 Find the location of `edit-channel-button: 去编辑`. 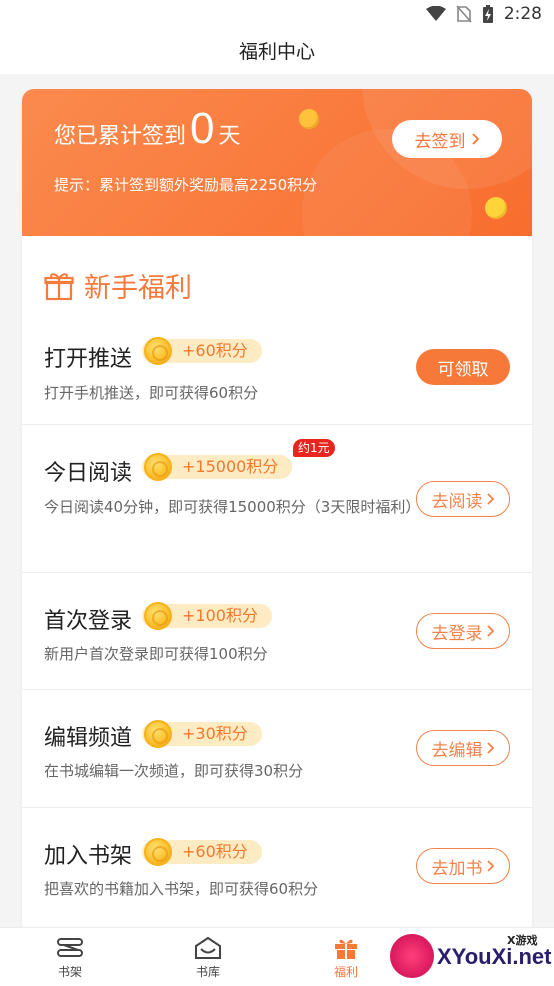

edit-channel-button: 去编辑 is located at coordinates (463, 748).